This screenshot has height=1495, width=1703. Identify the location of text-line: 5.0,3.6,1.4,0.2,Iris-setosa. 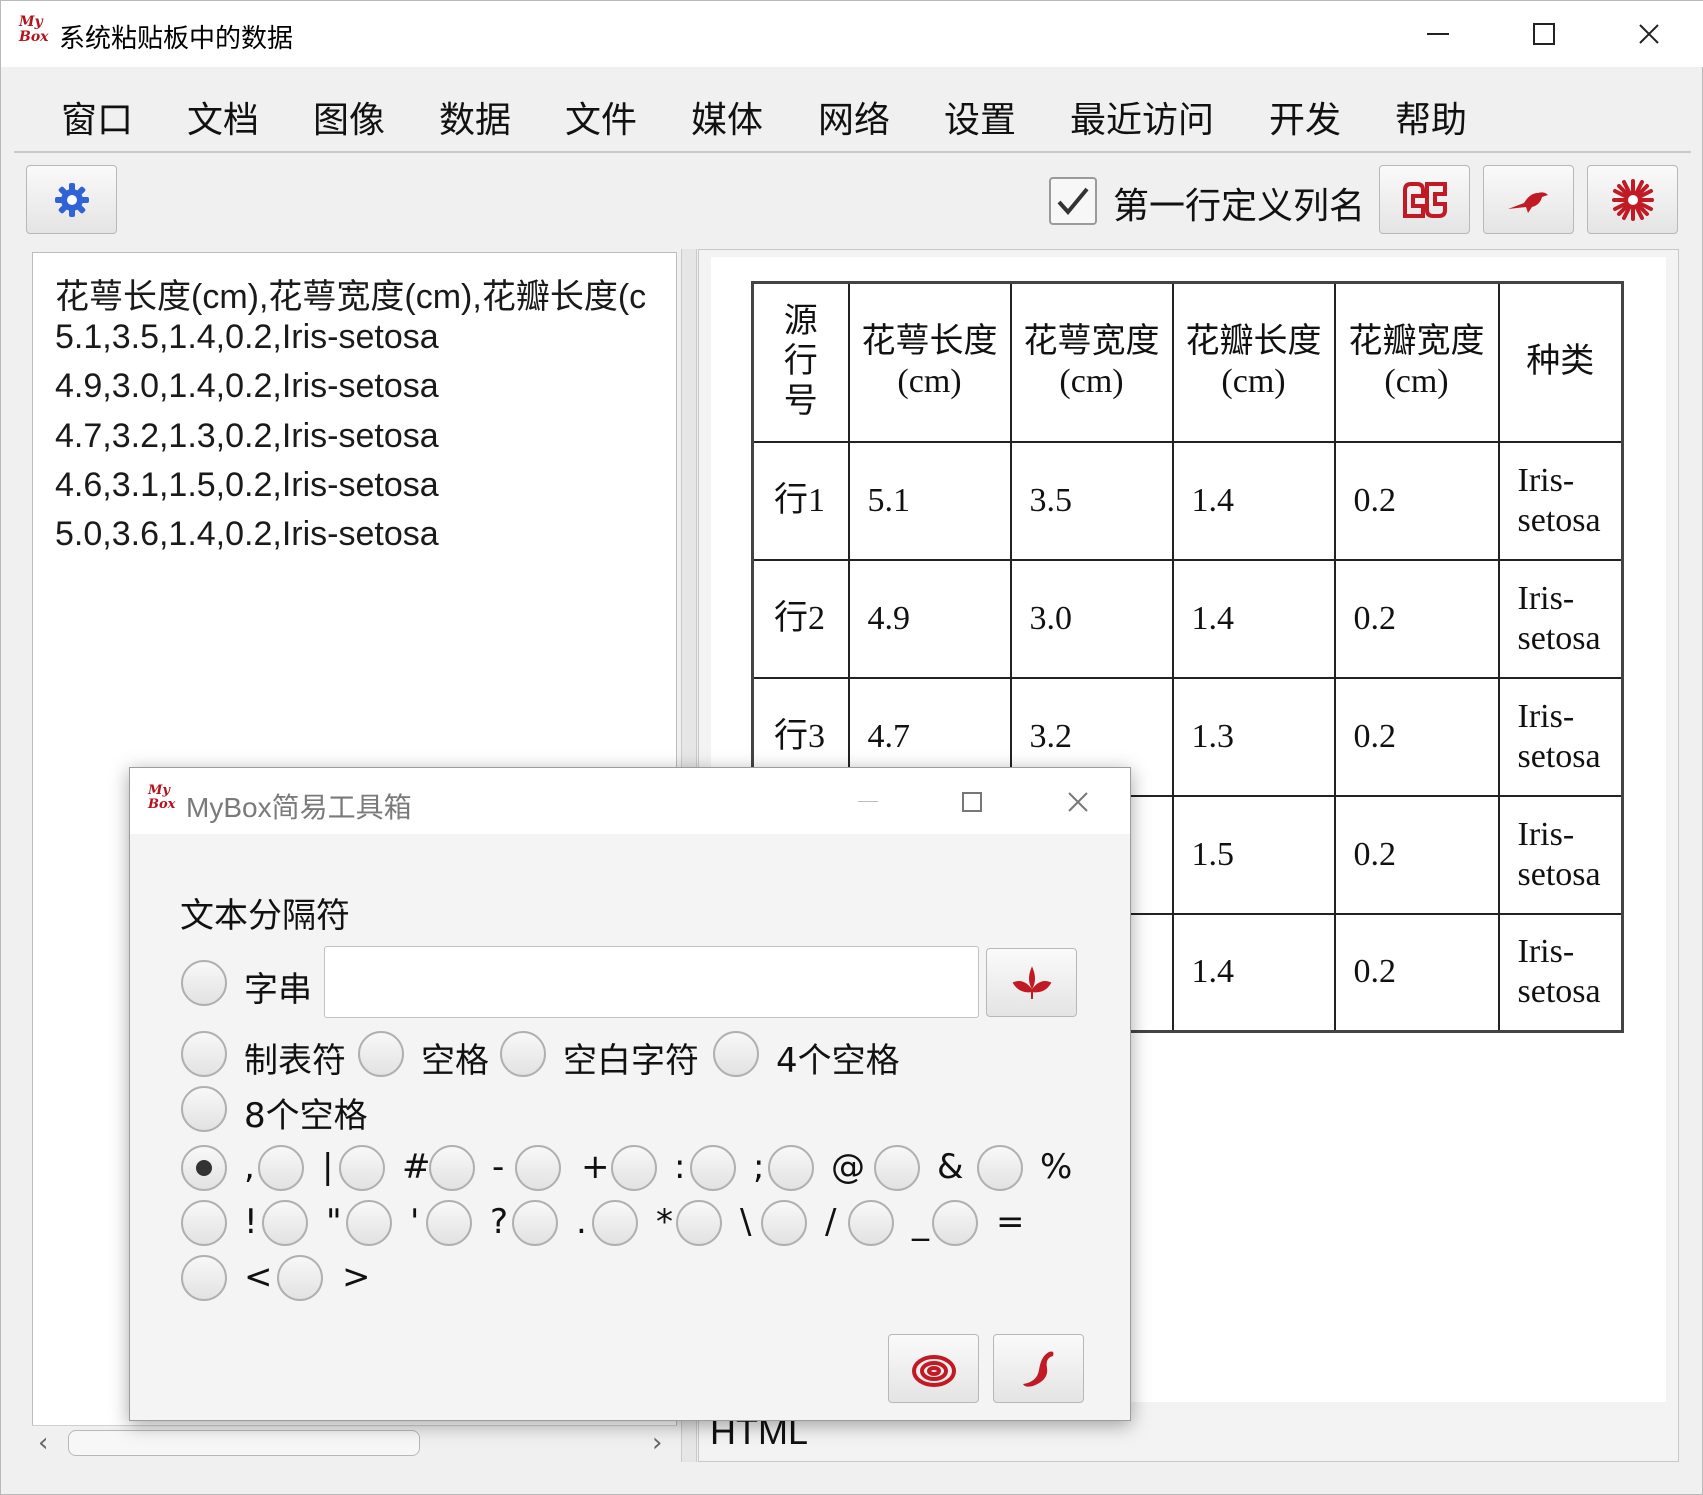
(247, 534).